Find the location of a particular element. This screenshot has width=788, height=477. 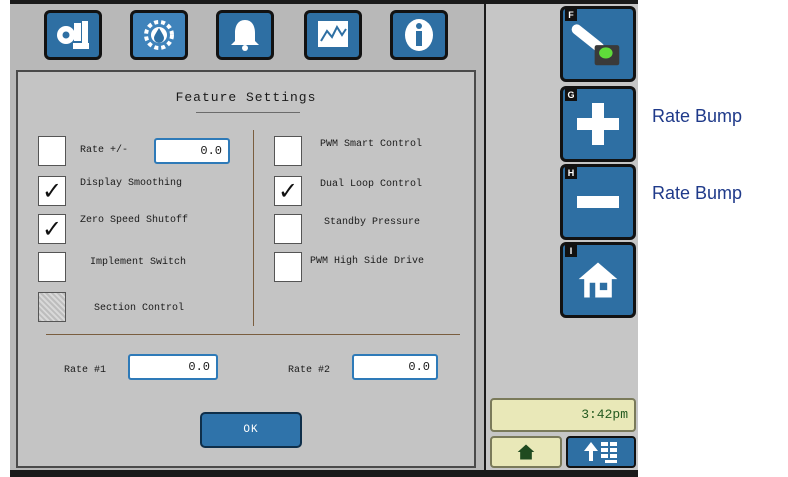

softkey-letter: G is located at coordinates (571, 95).